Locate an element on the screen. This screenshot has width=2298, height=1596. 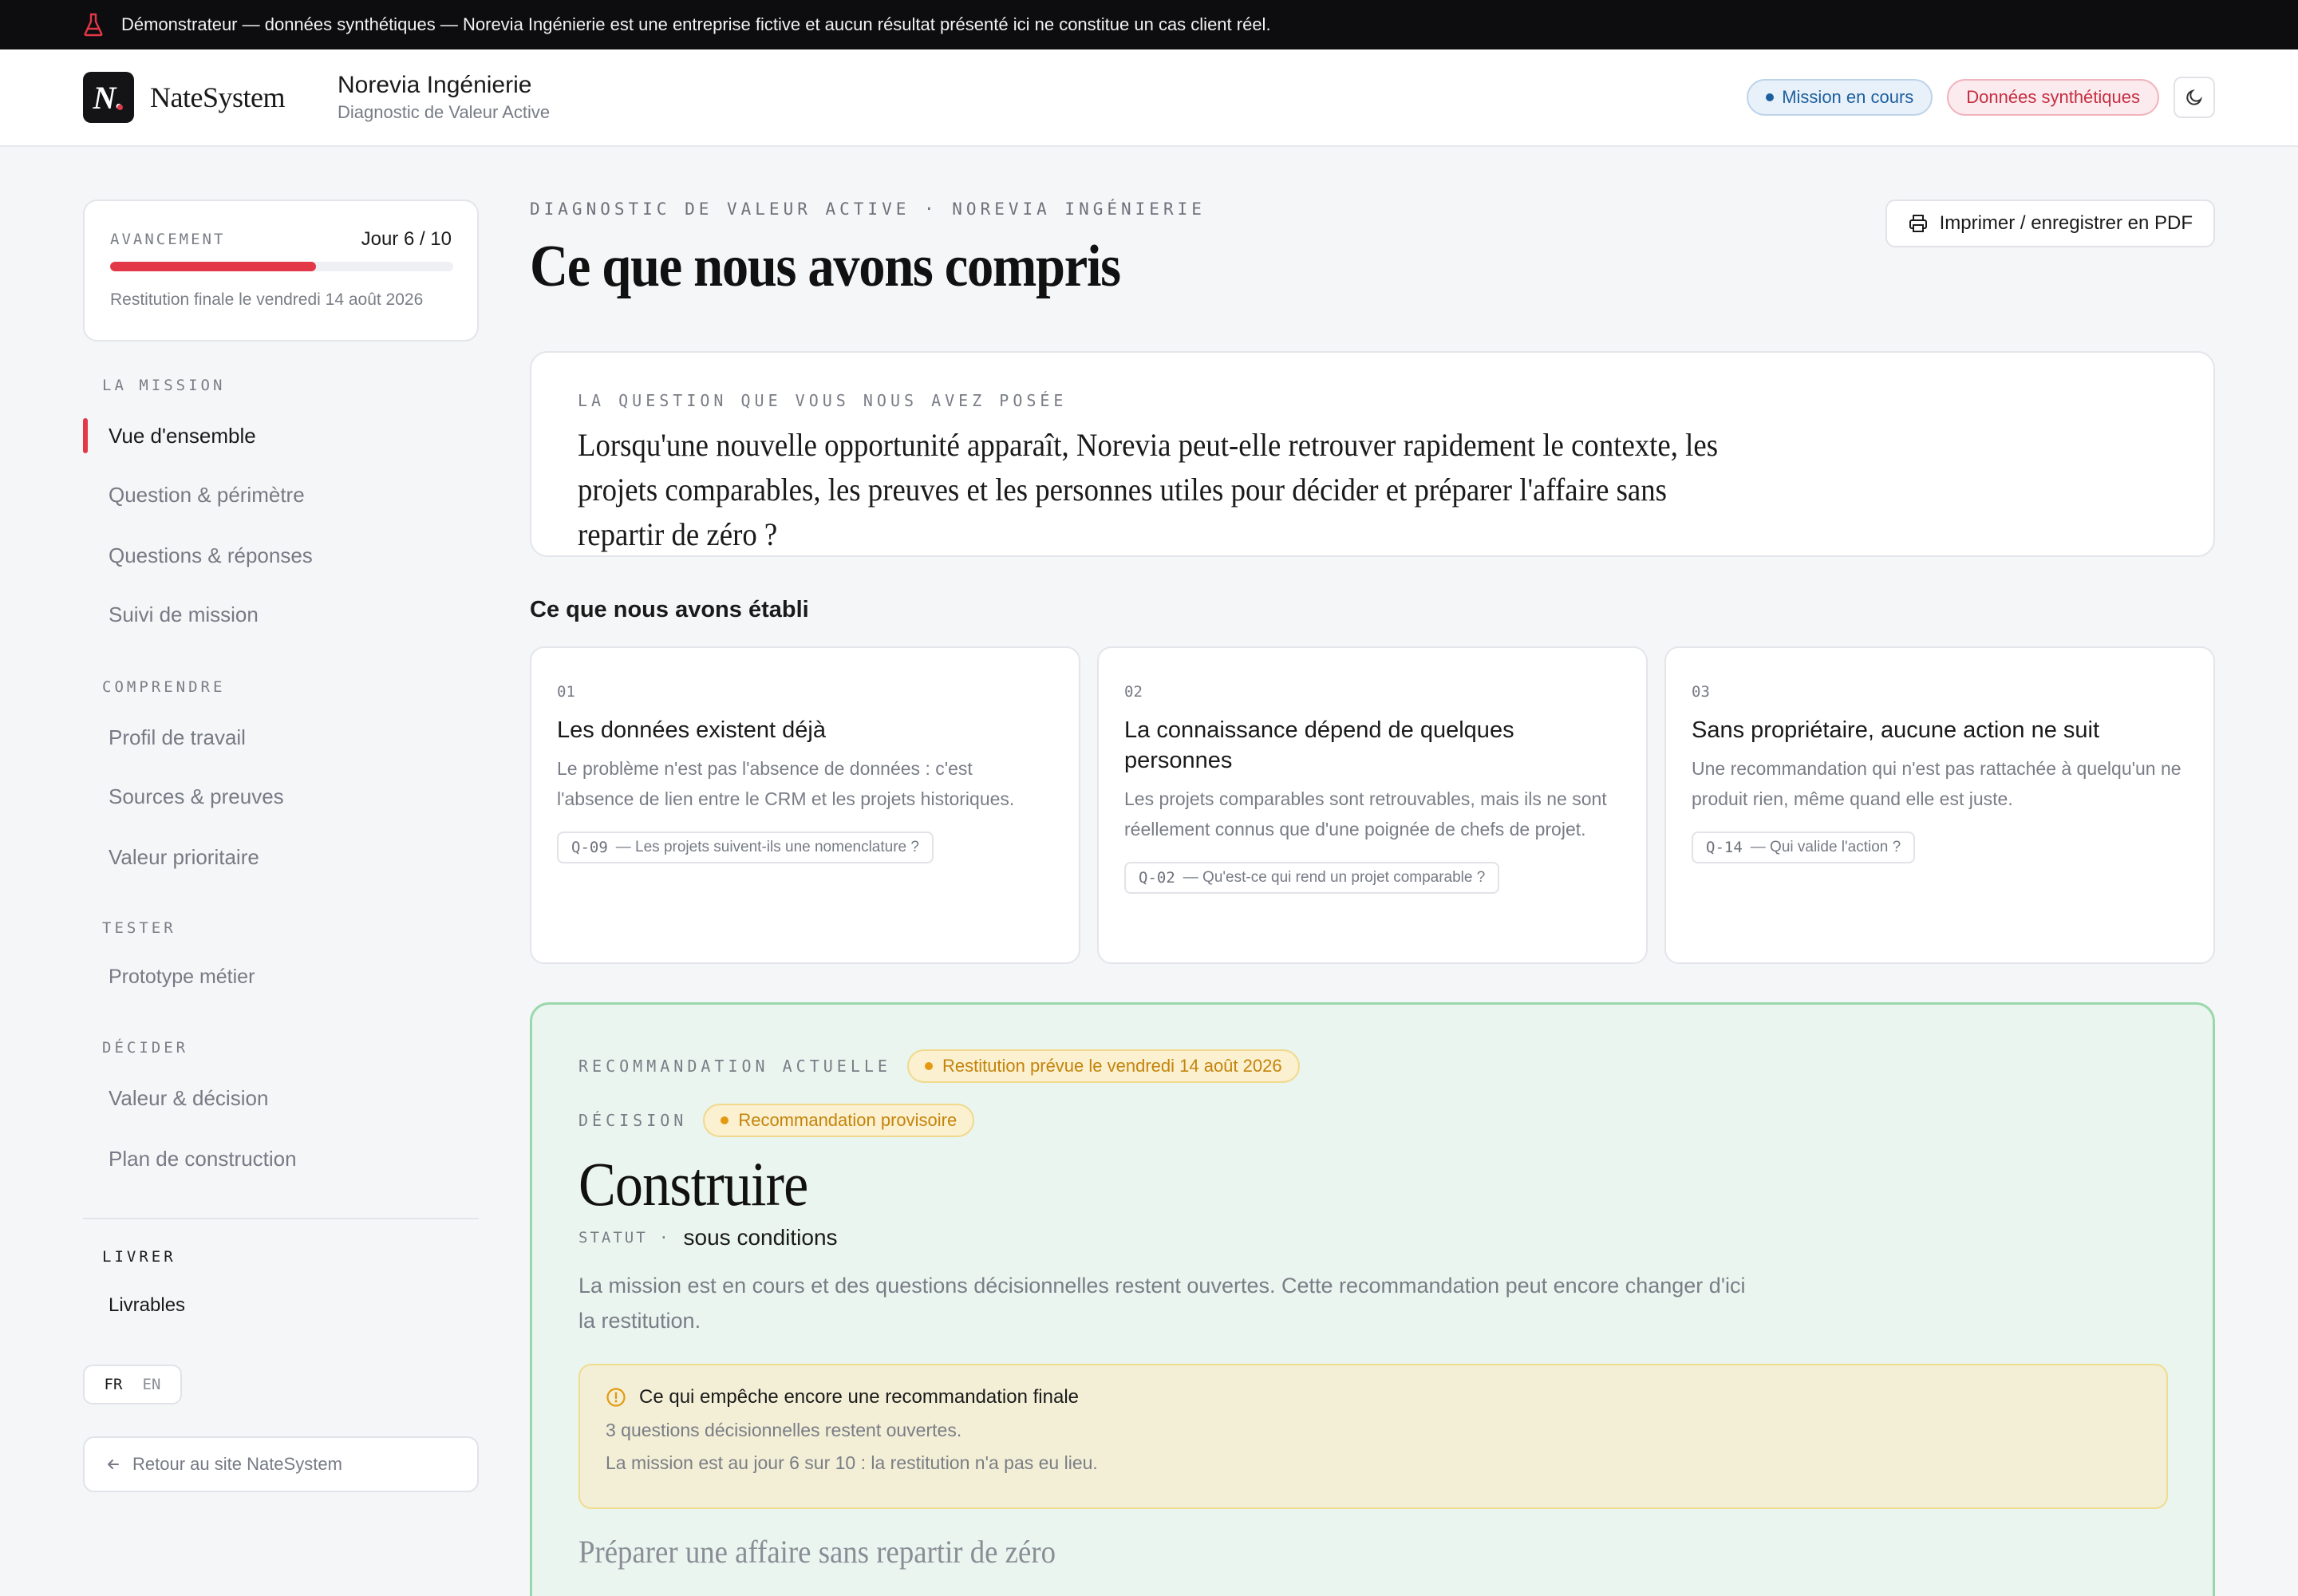
provisional-badge: Recommandation provisoire is located at coordinates (839, 1120).